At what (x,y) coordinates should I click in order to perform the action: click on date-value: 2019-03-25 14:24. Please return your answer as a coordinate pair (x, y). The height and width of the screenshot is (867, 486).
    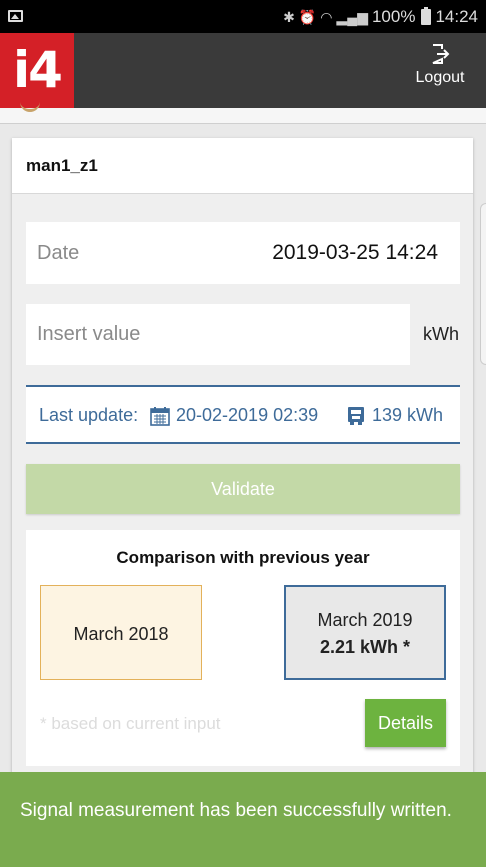
    Looking at the image, I should click on (355, 252).